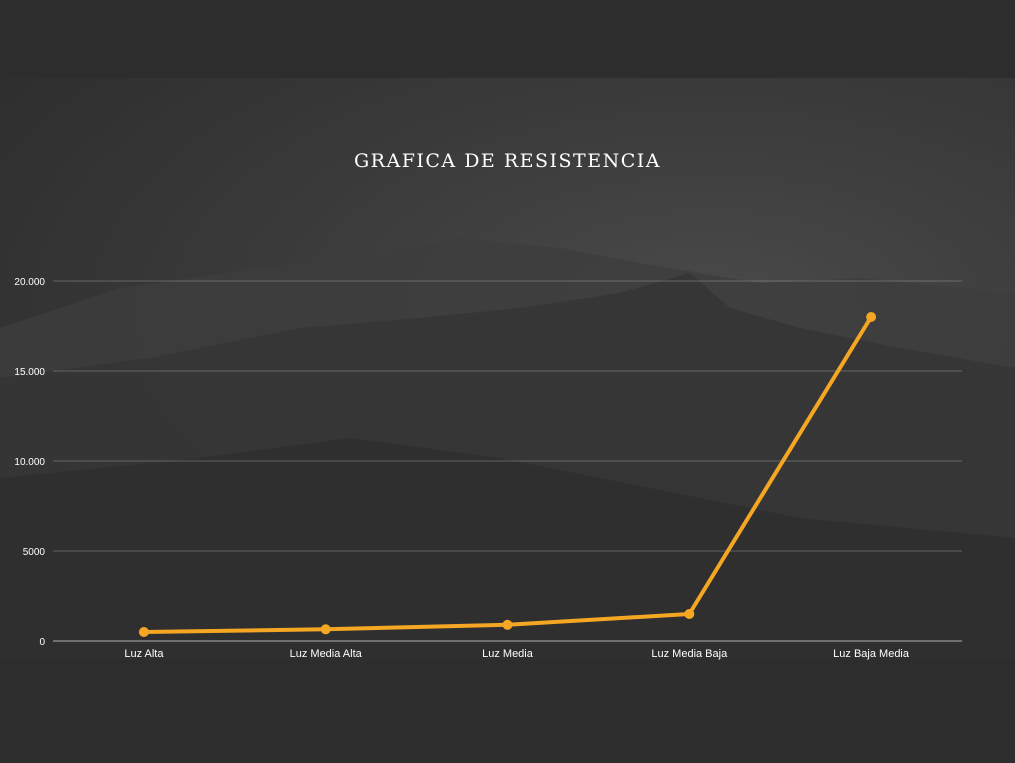 The height and width of the screenshot is (763, 1015). Describe the element at coordinates (29, 282) in the screenshot. I see `y-tick-label: 20.000` at that location.